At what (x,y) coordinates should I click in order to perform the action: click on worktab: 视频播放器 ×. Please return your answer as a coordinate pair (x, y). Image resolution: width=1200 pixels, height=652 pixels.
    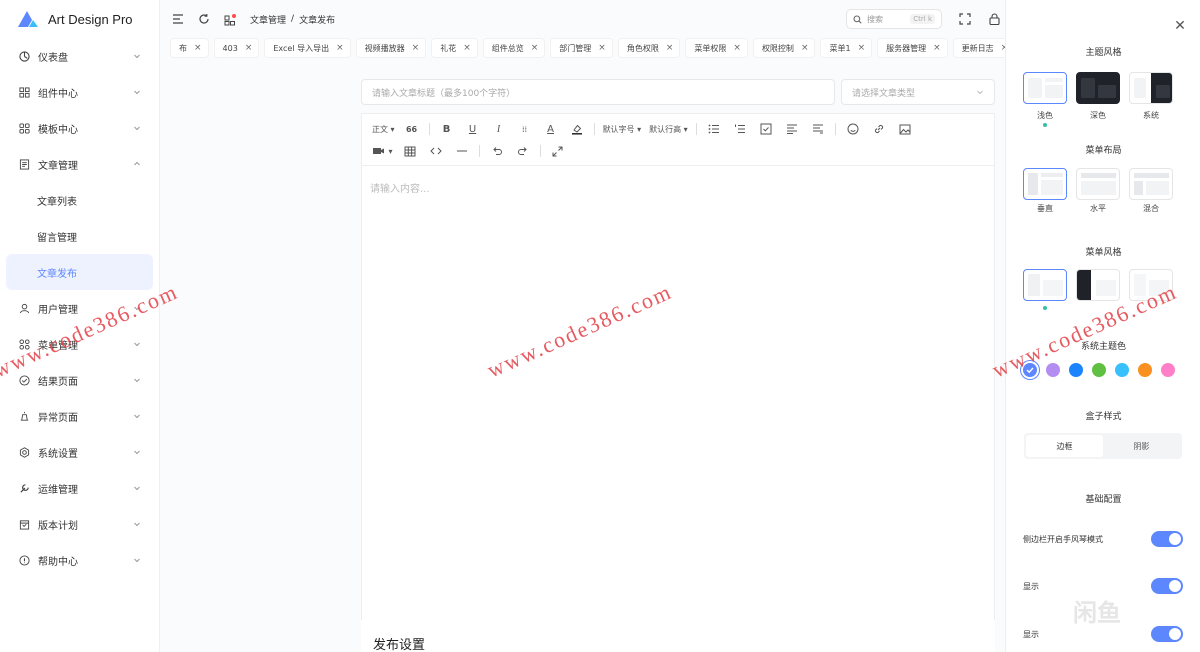
    Looking at the image, I should click on (391, 48).